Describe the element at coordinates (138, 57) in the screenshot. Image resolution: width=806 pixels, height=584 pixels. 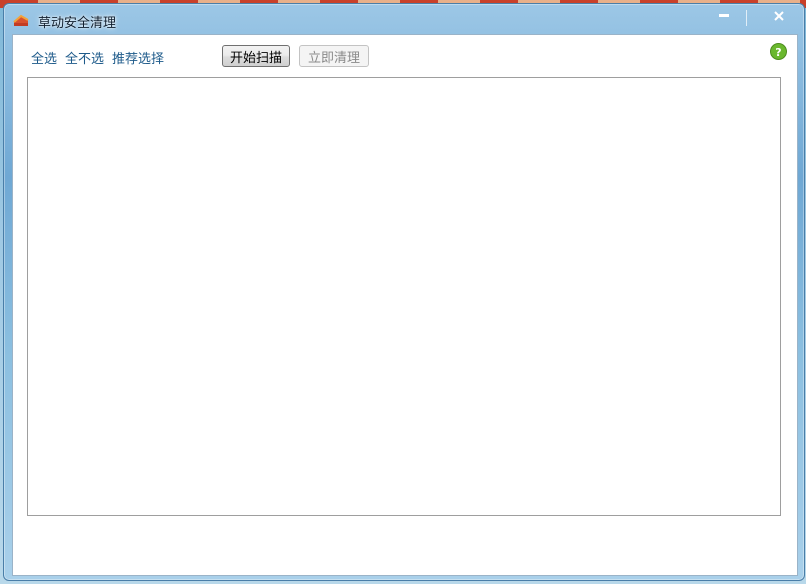
I see `recommended-select-link: 推荐选择` at that location.